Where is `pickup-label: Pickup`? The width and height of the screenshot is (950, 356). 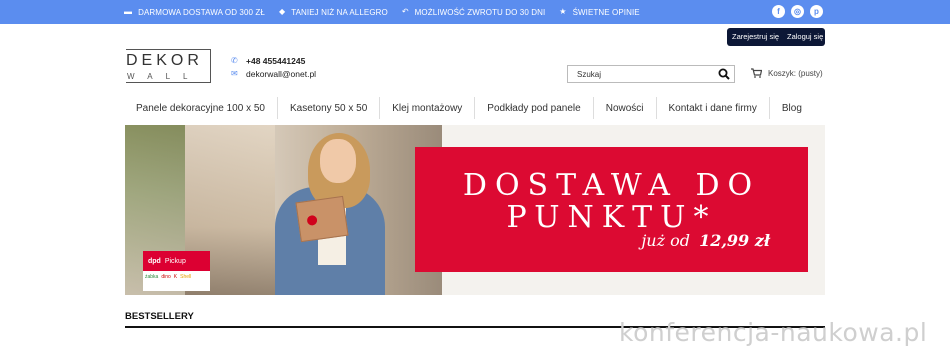 pickup-label: Pickup is located at coordinates (175, 261).